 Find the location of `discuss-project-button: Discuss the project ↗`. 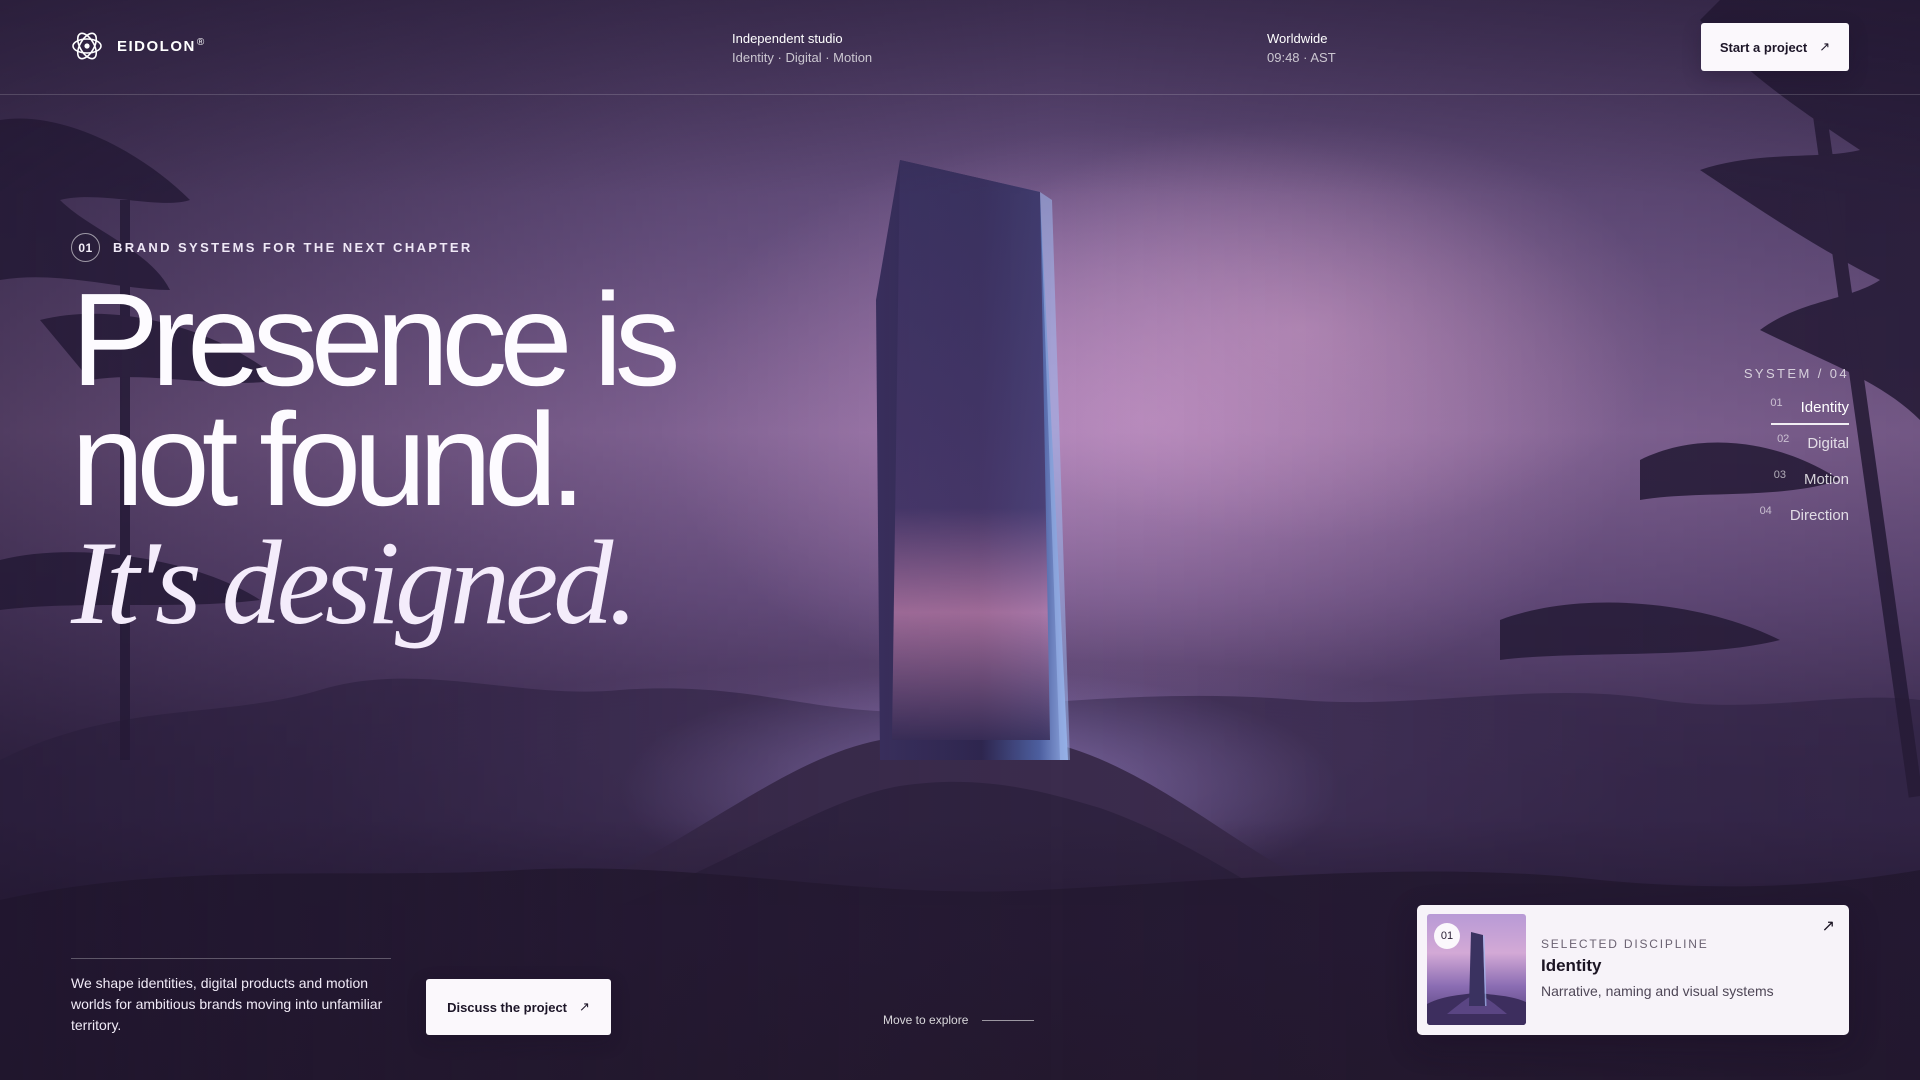

discuss-project-button: Discuss the project ↗ is located at coordinates (518, 1007).